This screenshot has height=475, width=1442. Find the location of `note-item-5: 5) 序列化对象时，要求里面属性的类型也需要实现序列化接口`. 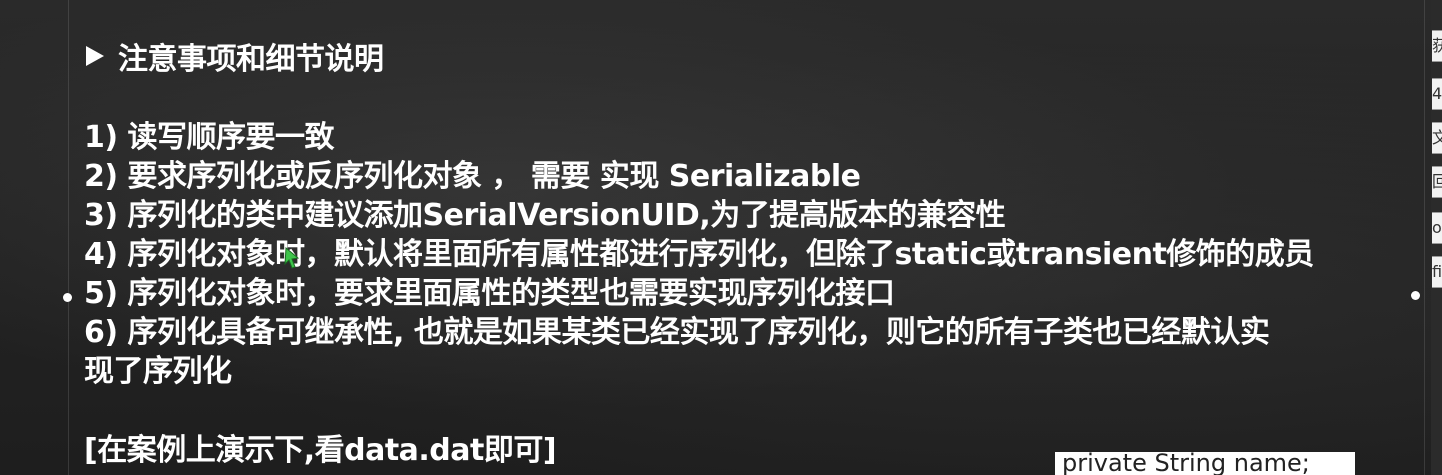

note-item-5: 5) 序列化对象时，要求里面属性的类型也需要实现序列化接口 is located at coordinates (489, 293).